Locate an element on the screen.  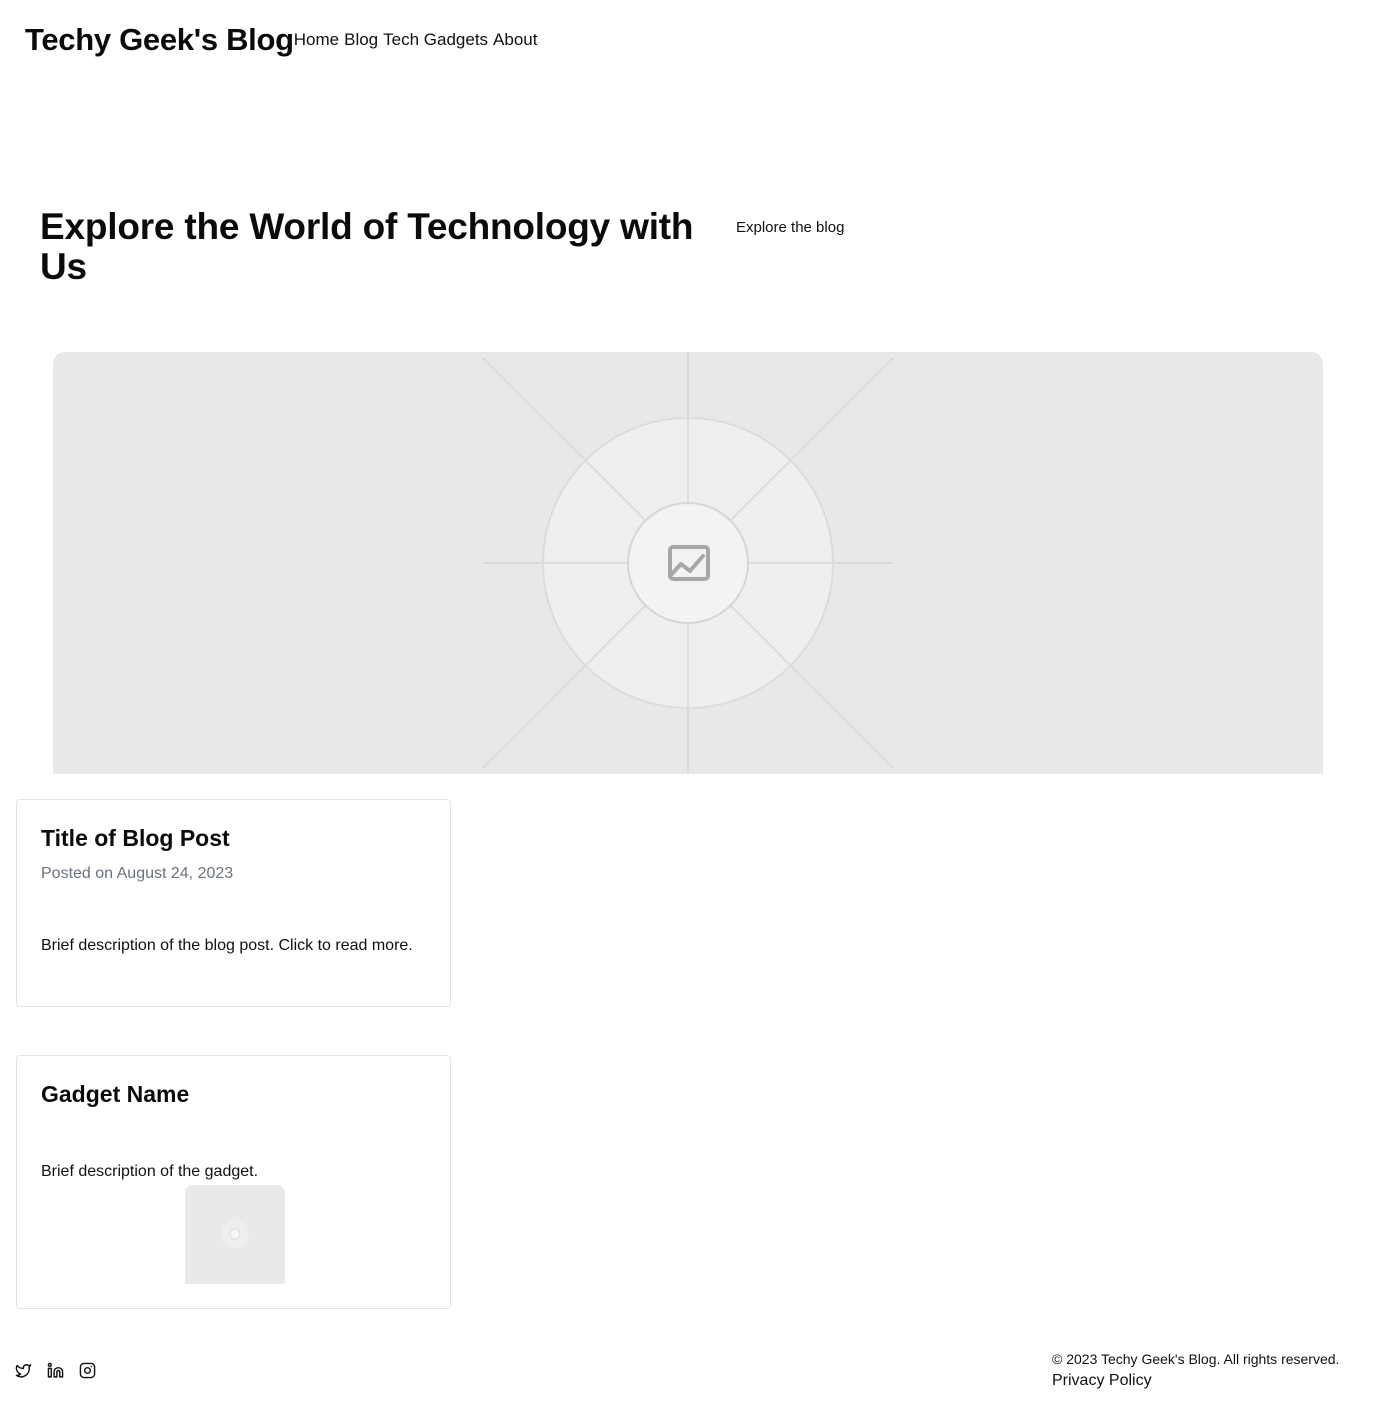
nav-link-home: Home is located at coordinates (316, 40).